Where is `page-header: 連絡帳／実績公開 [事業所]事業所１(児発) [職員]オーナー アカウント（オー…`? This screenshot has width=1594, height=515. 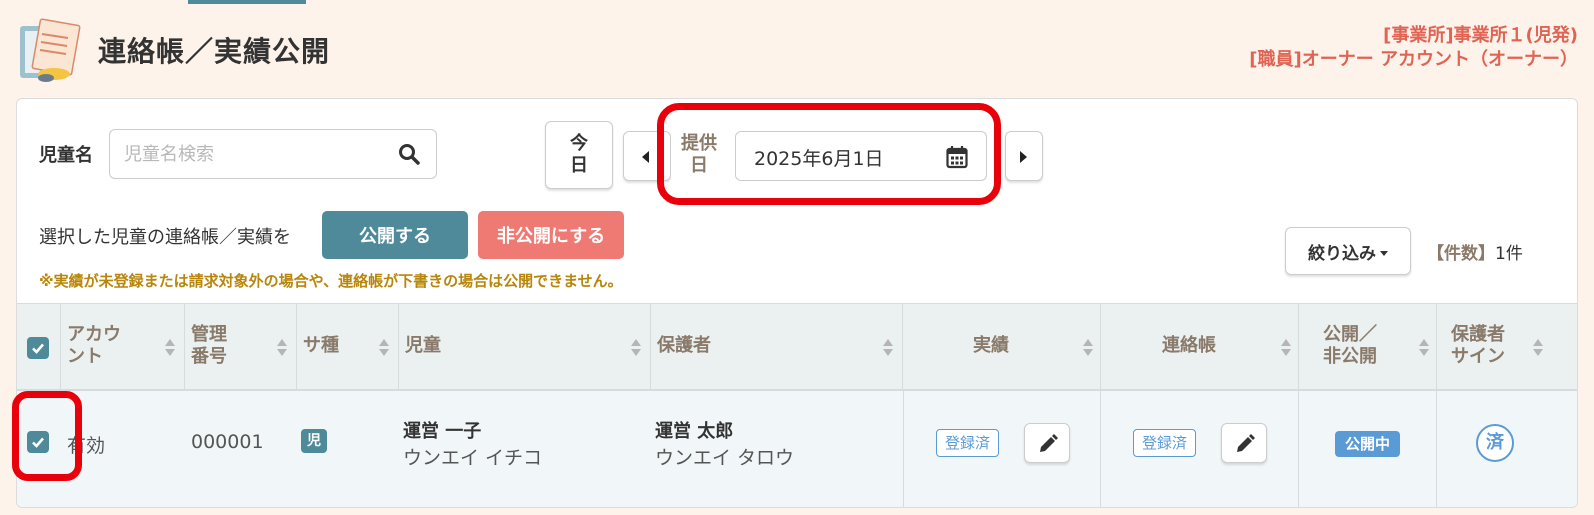 page-header: 連絡帳／実績公開 [事業所]事業所１(児発) [職員]オーナー アカウント（オー… is located at coordinates (797, 52).